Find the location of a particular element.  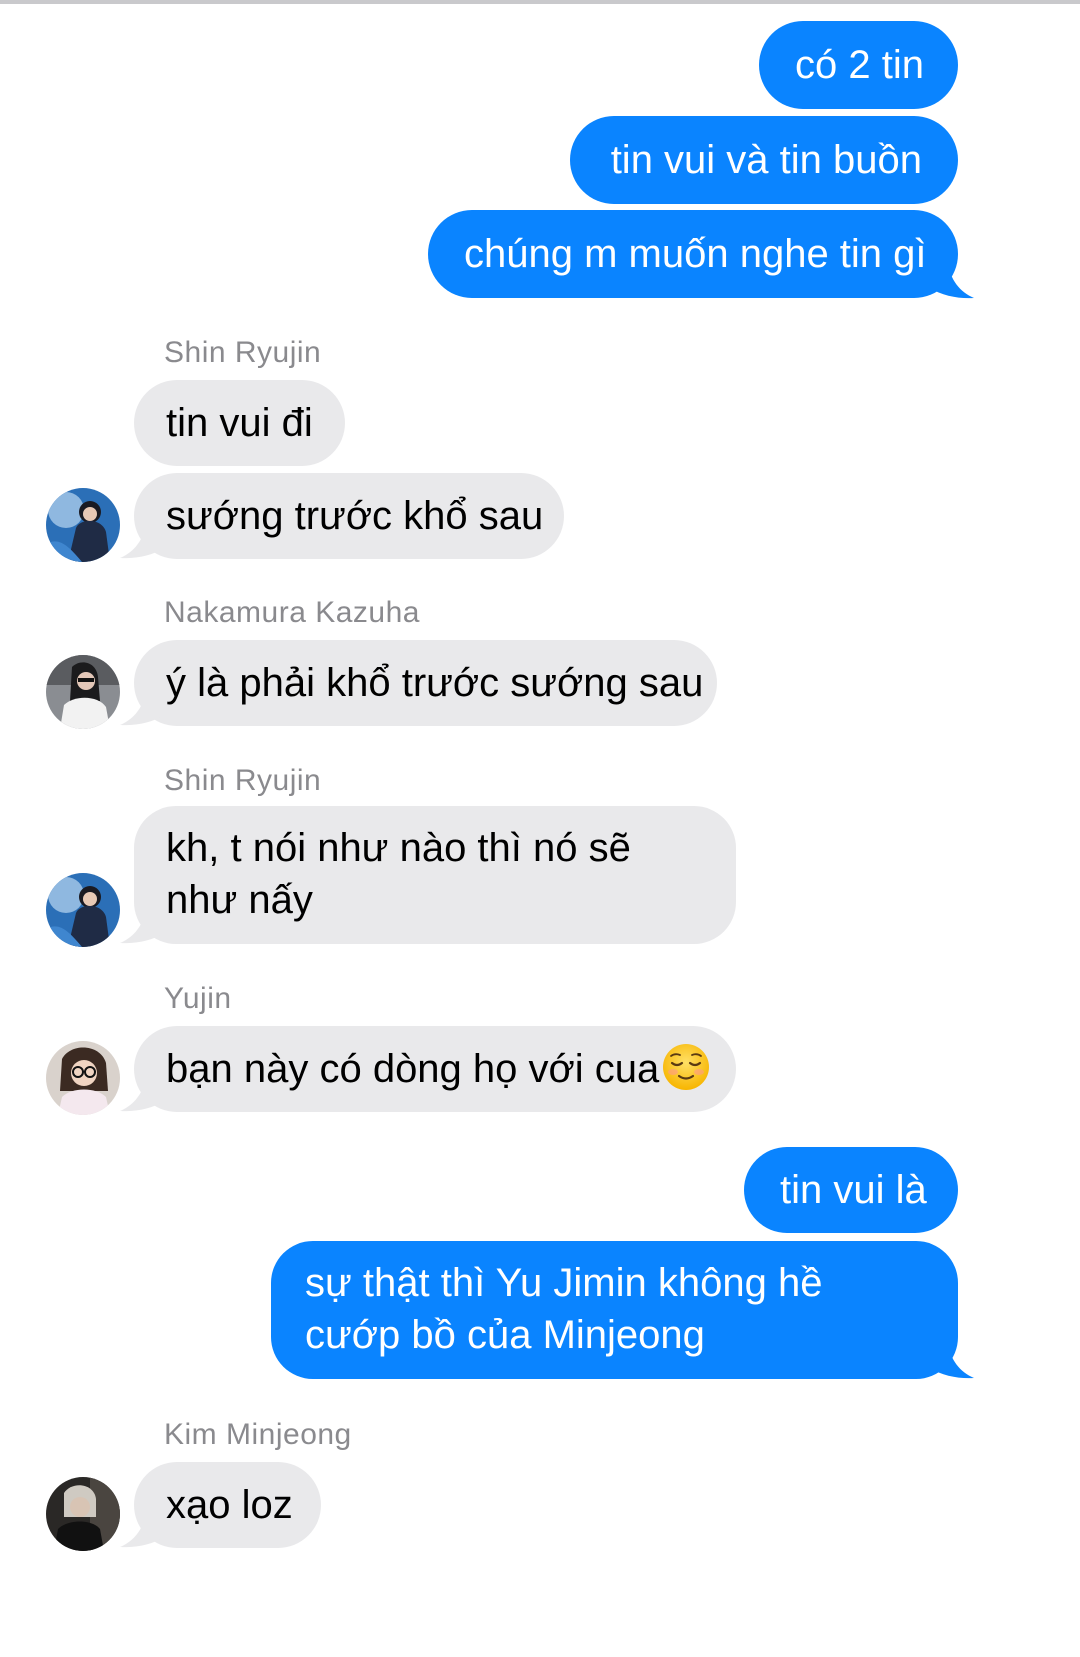

sender-name: Nakamura Kazuha is located at coordinates (292, 612).